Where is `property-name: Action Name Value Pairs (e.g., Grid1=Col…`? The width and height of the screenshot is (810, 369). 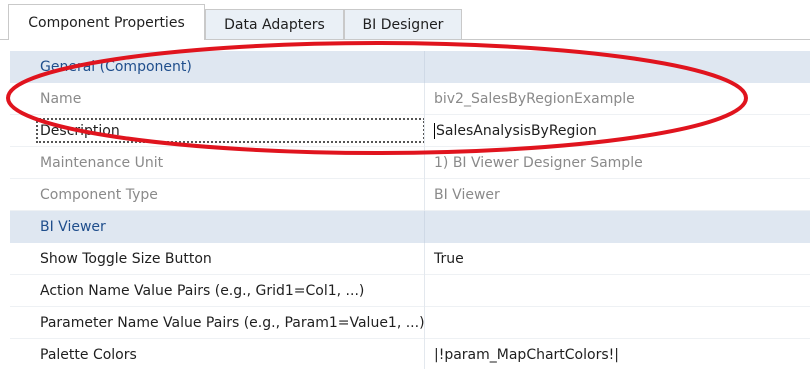
property-name: Action Name Value Pairs (e.g., Grid1=Col… is located at coordinates (217, 291).